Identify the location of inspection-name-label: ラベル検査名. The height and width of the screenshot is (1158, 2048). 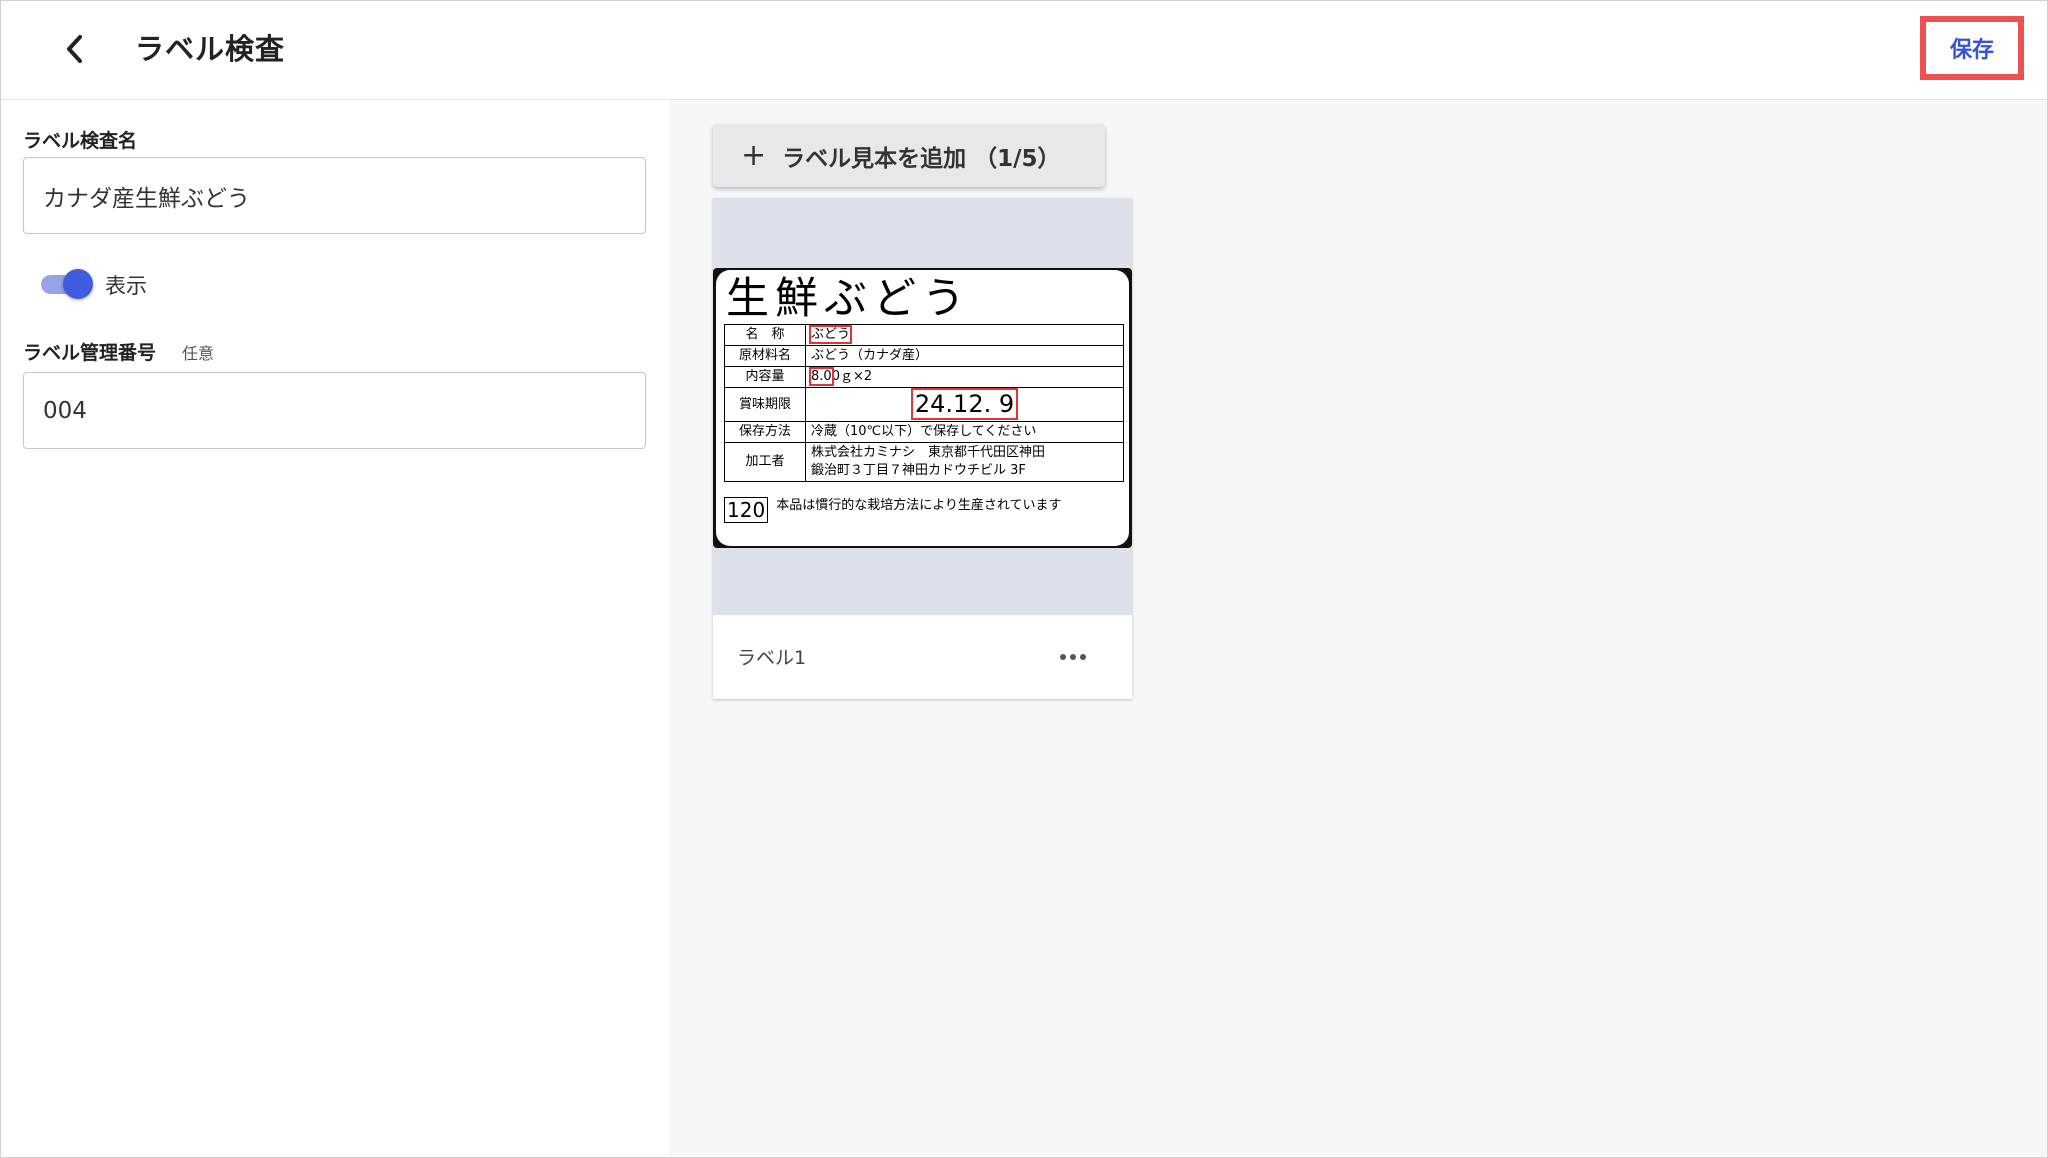
(80, 141).